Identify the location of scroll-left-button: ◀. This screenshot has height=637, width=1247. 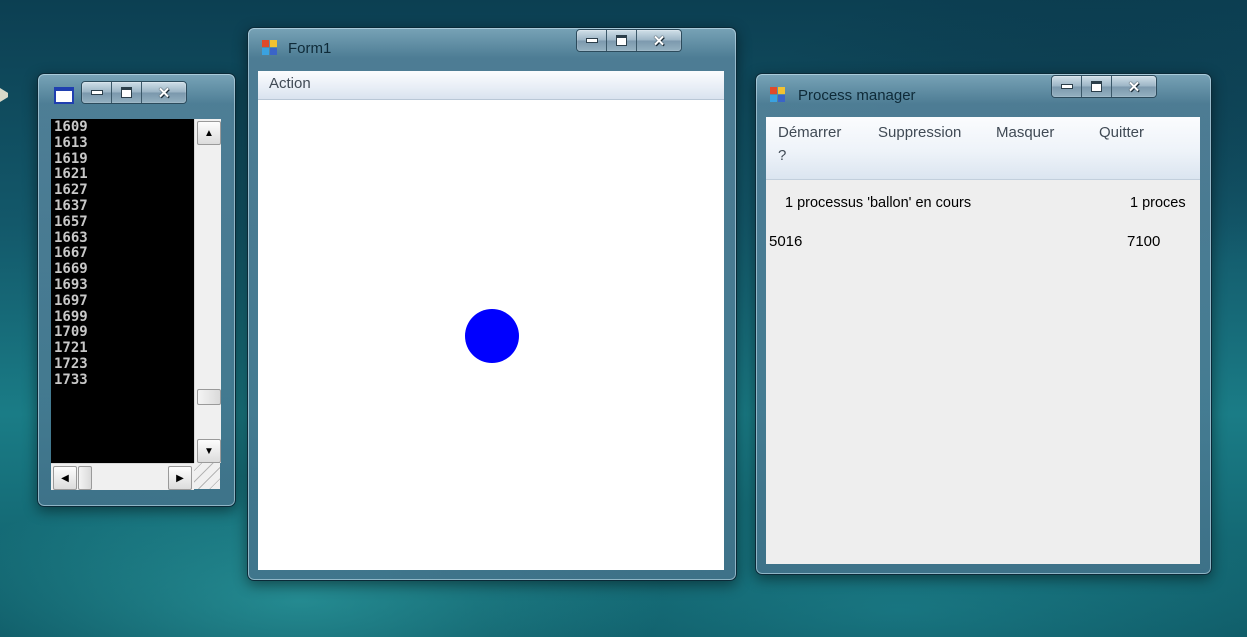
(65, 478).